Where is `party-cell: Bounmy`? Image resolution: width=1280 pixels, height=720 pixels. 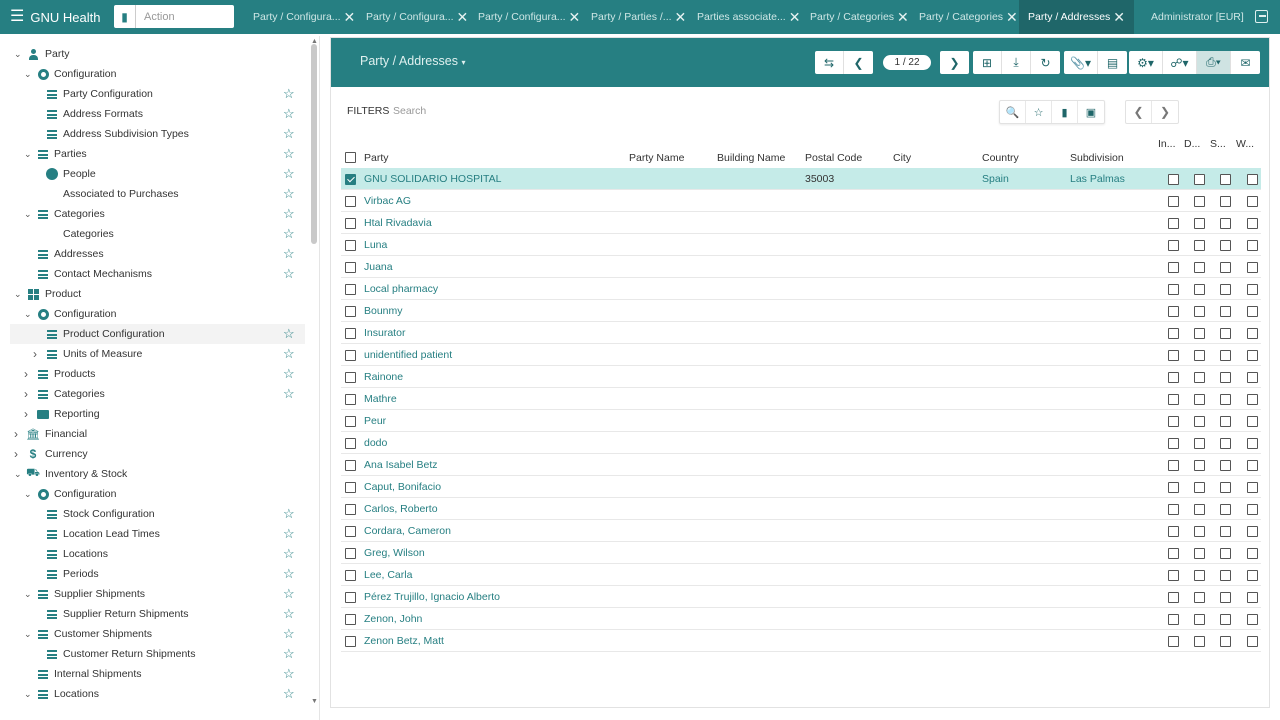
party-cell: Bounmy is located at coordinates (383, 311).